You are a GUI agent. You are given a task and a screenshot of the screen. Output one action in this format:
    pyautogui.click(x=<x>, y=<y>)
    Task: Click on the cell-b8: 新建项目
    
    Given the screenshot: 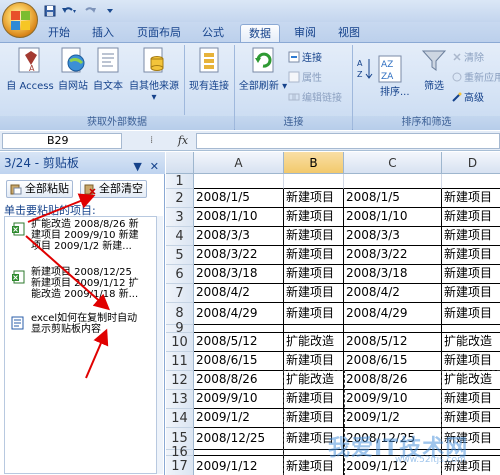 What is the action you would take?
    pyautogui.click(x=314, y=314)
    